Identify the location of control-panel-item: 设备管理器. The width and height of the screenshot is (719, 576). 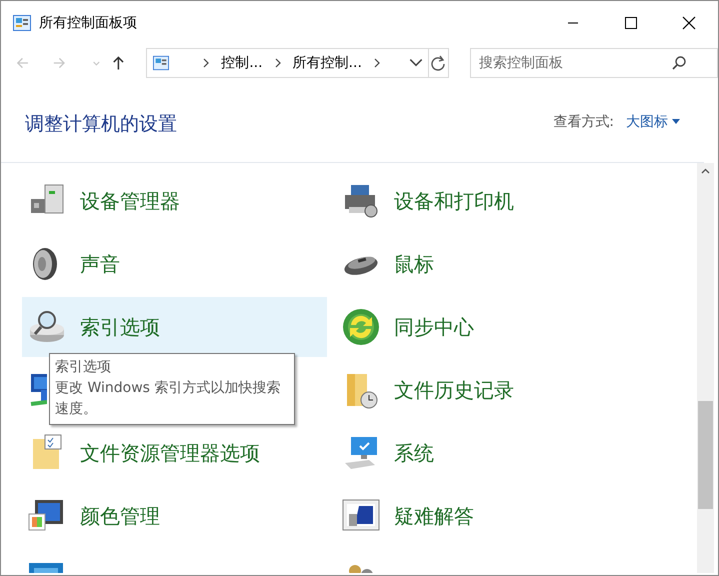
(130, 201).